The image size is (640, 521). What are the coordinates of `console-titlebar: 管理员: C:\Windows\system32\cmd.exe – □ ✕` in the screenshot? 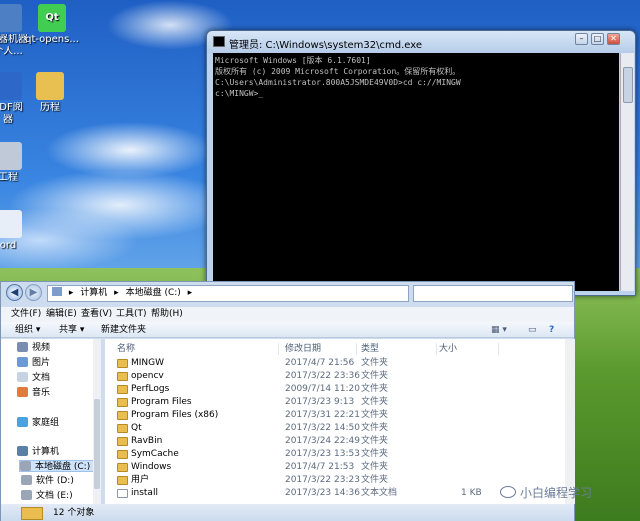 It's located at (421, 42).